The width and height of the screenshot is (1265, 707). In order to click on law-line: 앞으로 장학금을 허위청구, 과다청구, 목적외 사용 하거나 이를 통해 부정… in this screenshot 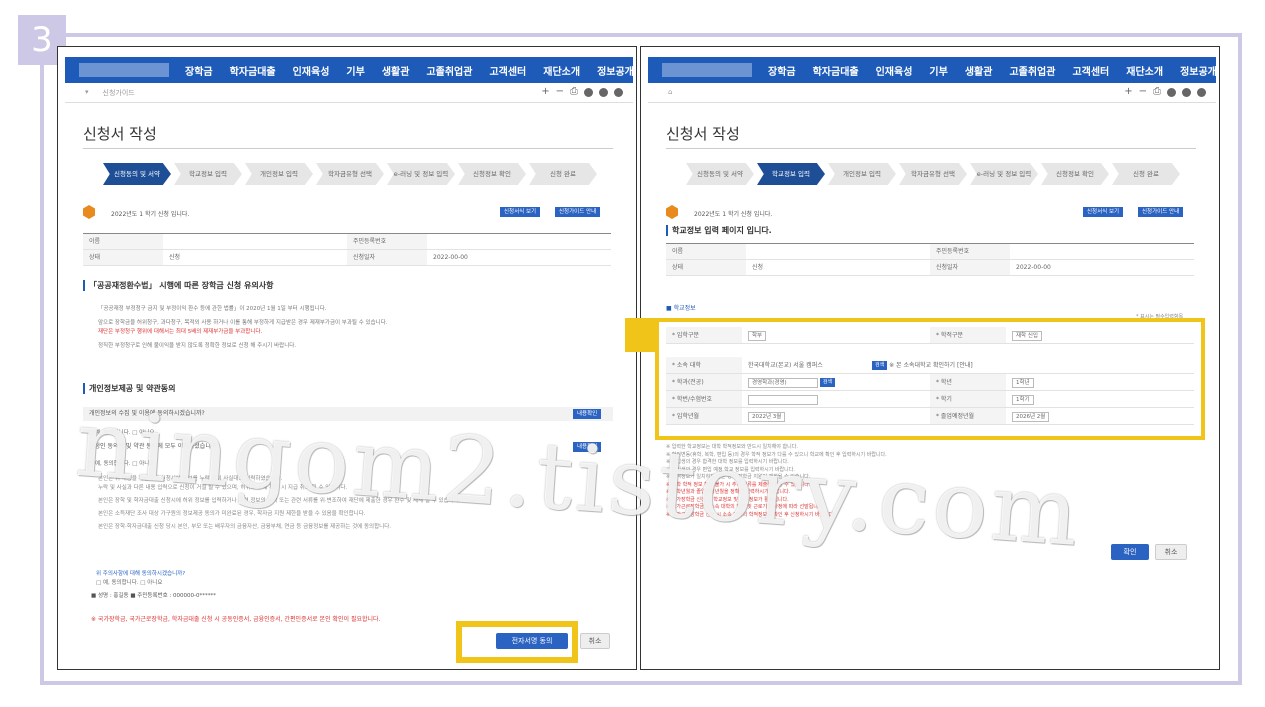, I will do `click(243, 323)`.